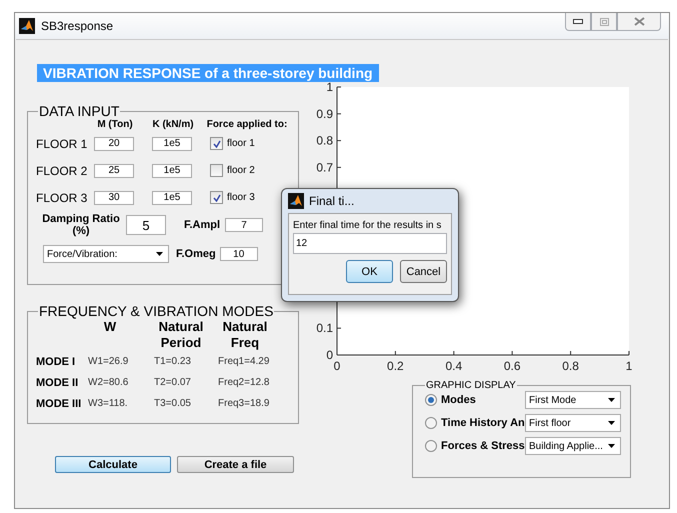  I want to click on dialog-prompt: Enter final time for the results in s, so click(367, 225).